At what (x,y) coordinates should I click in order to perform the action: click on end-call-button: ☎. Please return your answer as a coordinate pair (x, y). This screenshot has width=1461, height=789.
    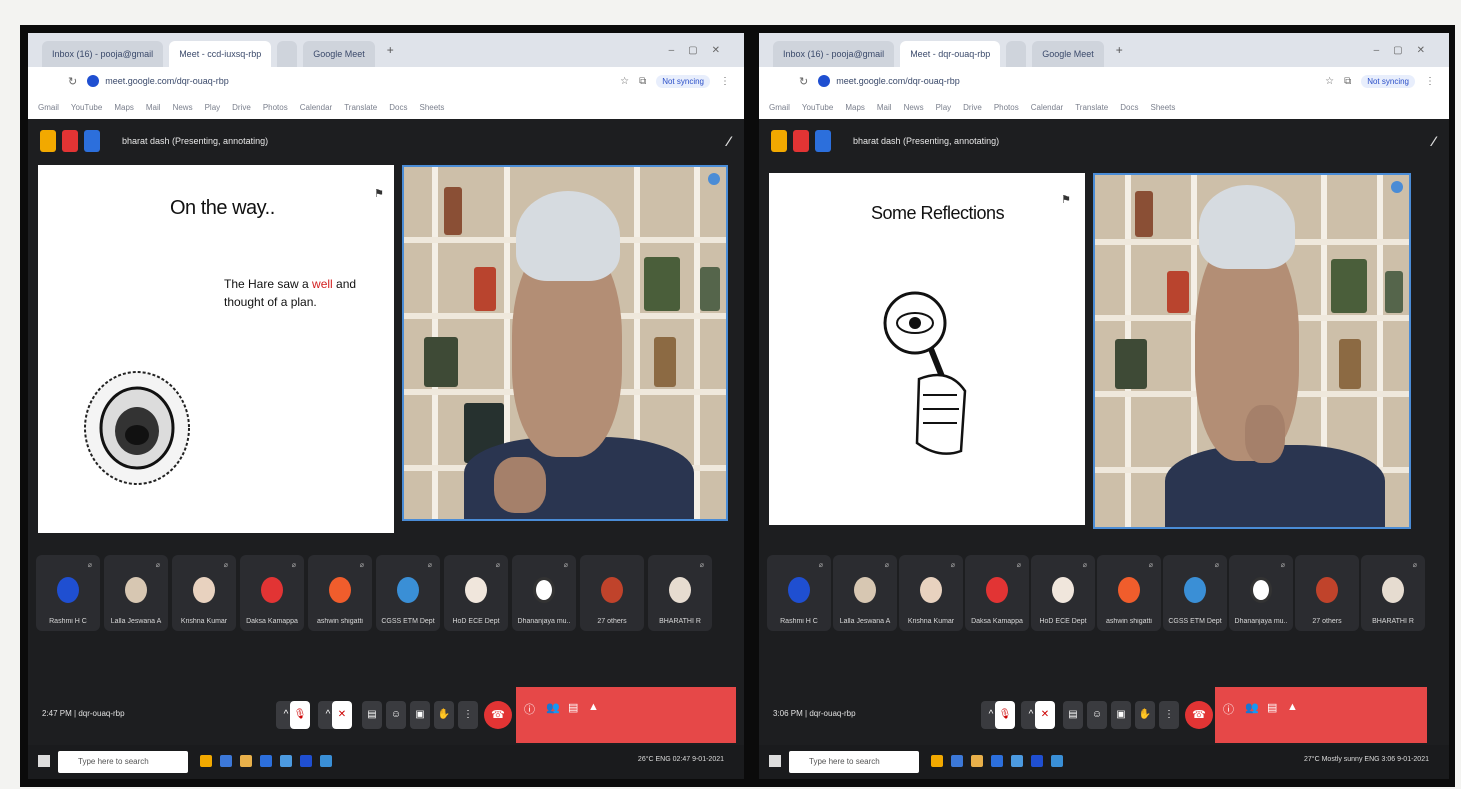
    Looking at the image, I should click on (498, 715).